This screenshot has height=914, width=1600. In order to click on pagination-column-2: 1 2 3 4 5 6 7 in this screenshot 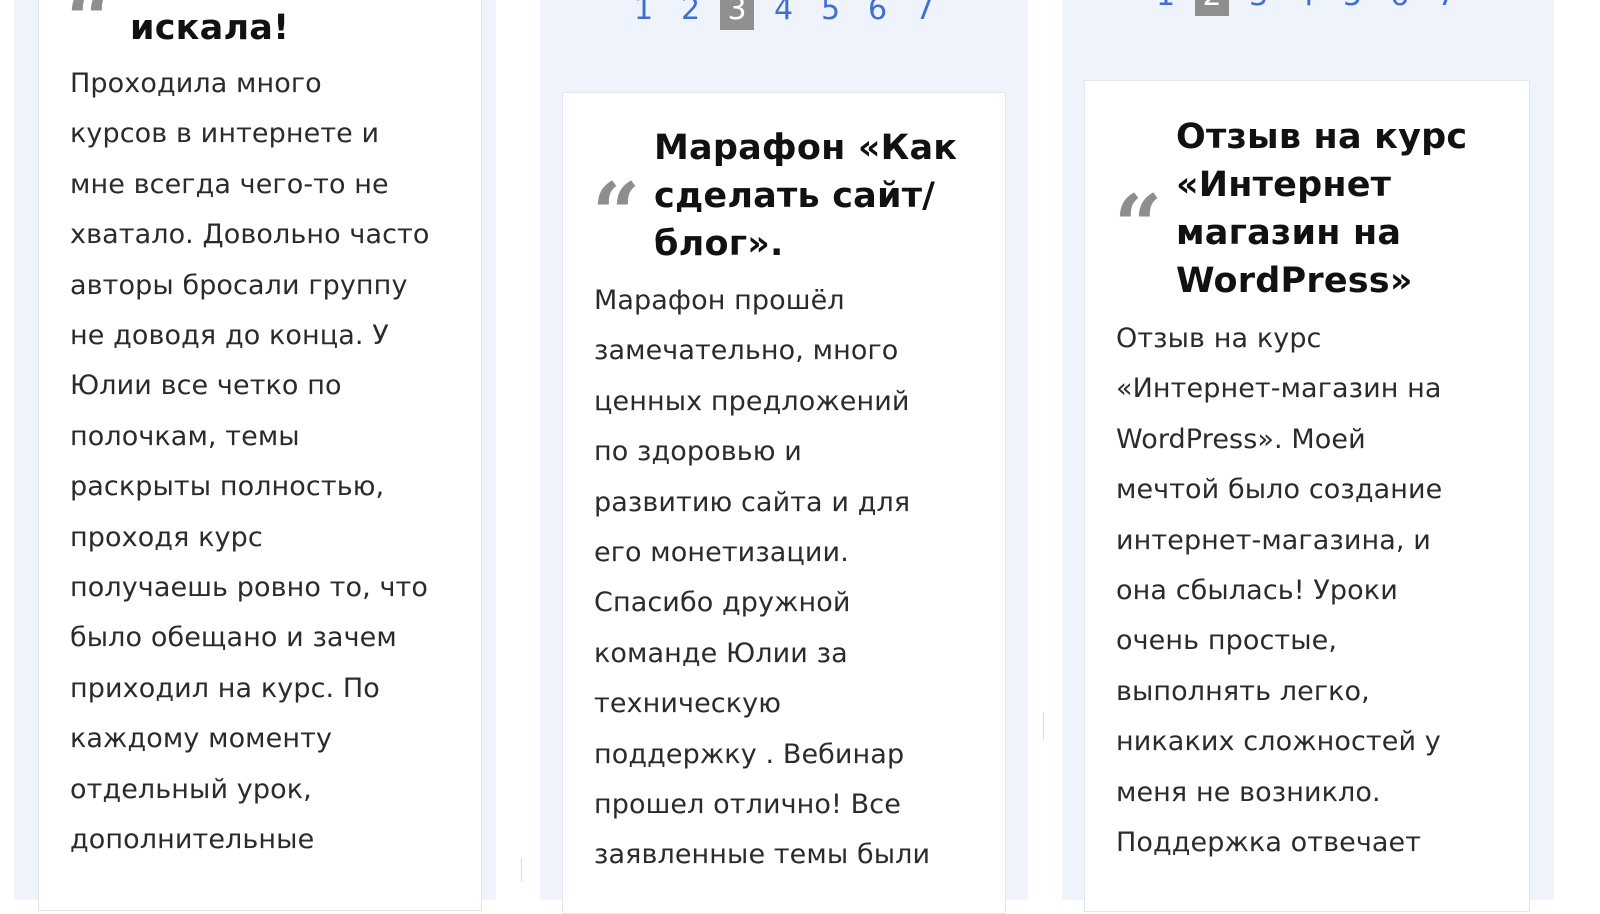, I will do `click(784, 15)`.